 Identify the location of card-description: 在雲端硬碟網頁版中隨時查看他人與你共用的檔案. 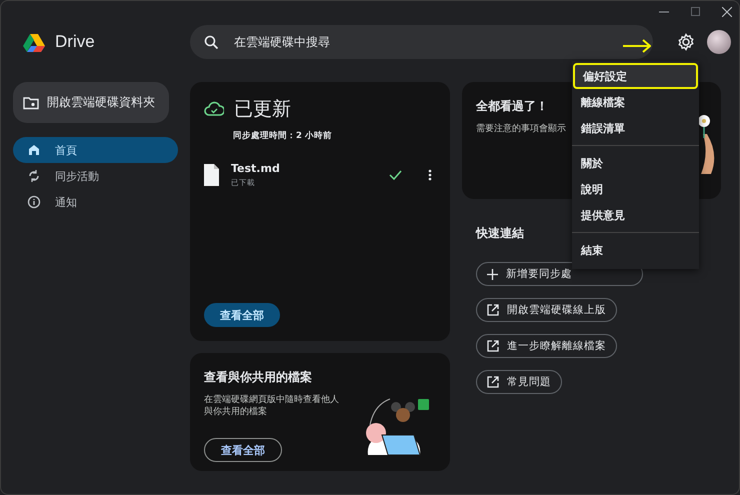
(272, 406).